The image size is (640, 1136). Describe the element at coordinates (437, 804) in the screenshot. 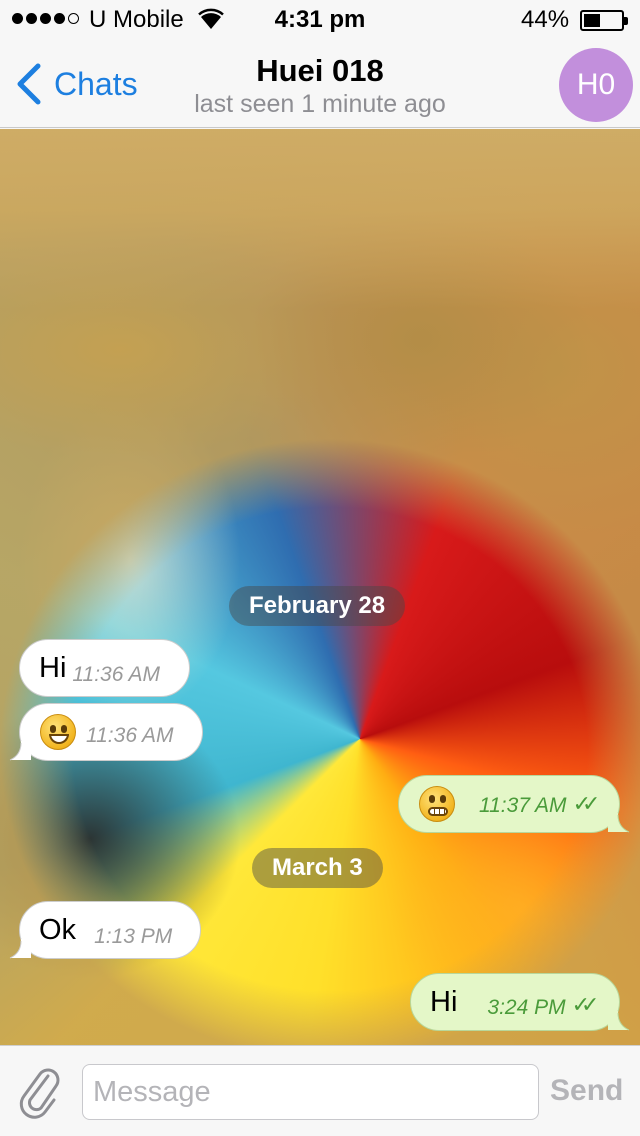

I see `grimacing-face-emoji-icon` at that location.